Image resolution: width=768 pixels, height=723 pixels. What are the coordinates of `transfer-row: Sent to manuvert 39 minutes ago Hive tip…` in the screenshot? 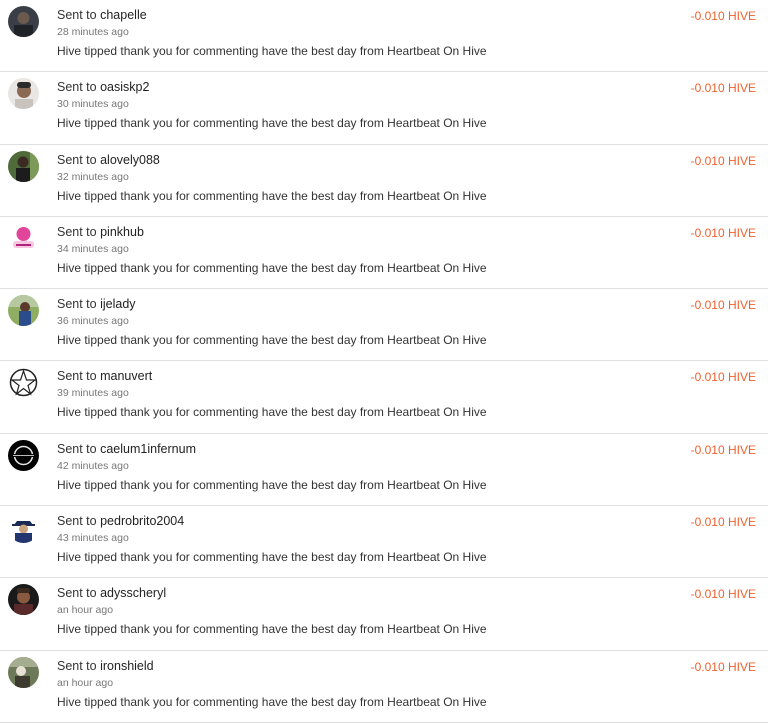 It's located at (384, 397).